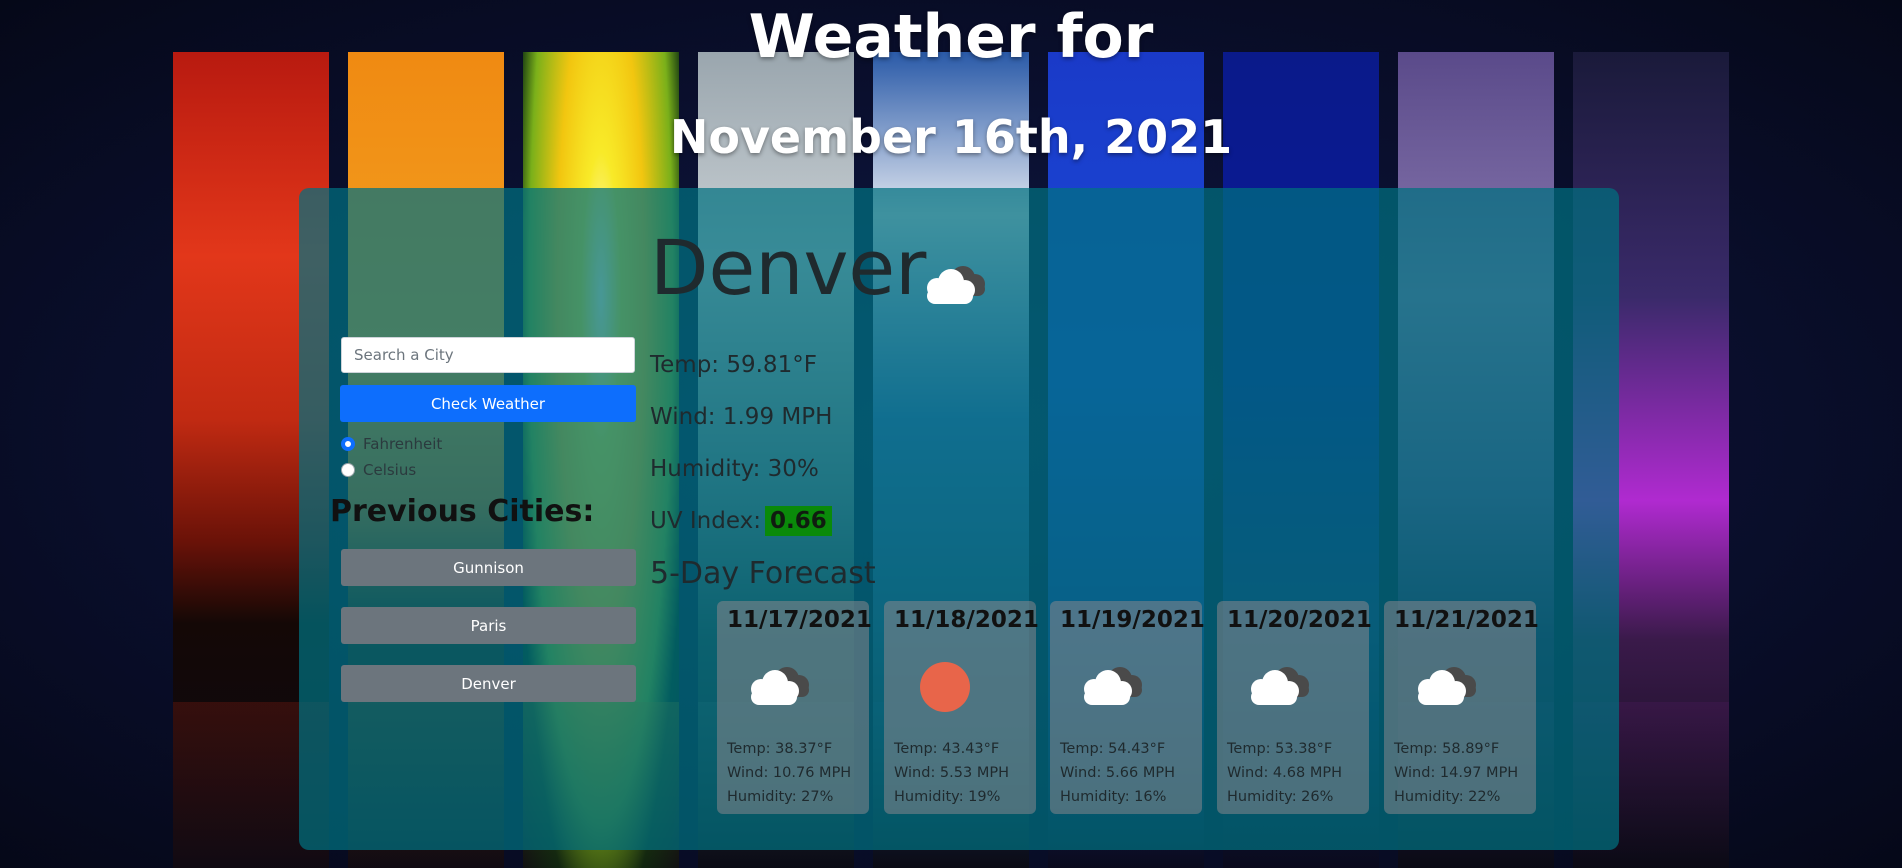 This screenshot has width=1902, height=868. Describe the element at coordinates (1466, 620) in the screenshot. I see `forecast-date: 11/21/2021` at that location.